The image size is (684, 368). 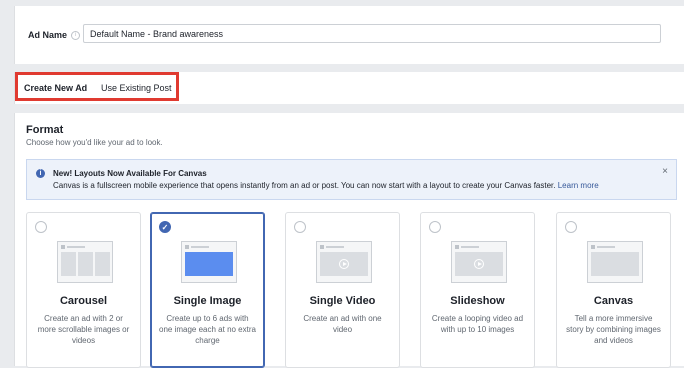 What do you see at coordinates (665, 171) in the screenshot?
I see `close-icon: ×` at bounding box center [665, 171].